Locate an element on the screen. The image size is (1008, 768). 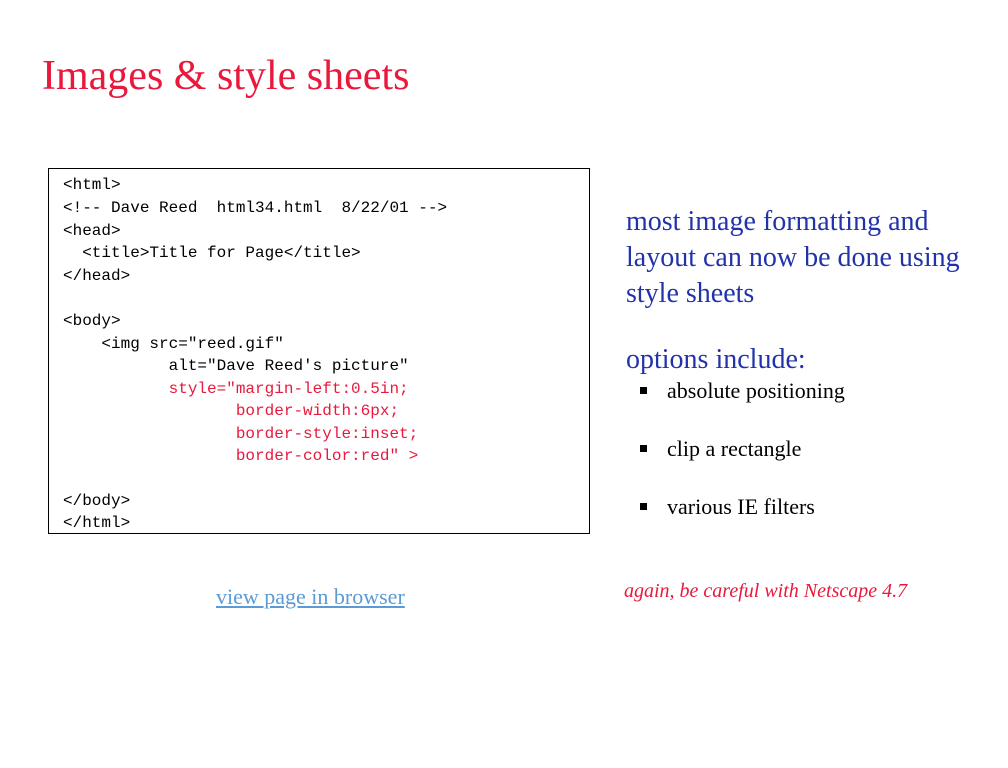
list-item-label: clip a rectangle is located at coordinates (734, 448).